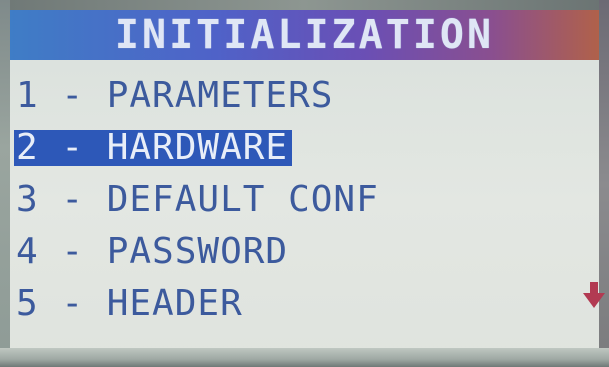  What do you see at coordinates (197, 199) in the screenshot?
I see `menu-item-label: 3 - DEFAULT CONF` at bounding box center [197, 199].